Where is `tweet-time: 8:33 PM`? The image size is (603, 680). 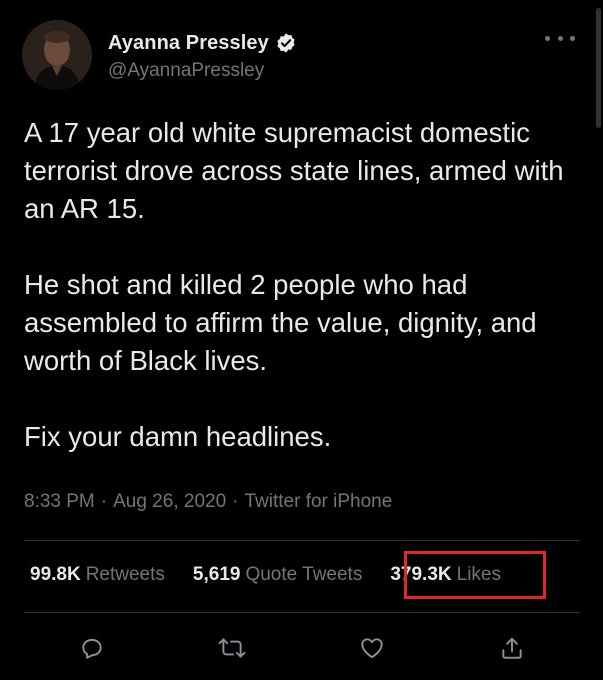 tweet-time: 8:33 PM is located at coordinates (59, 501).